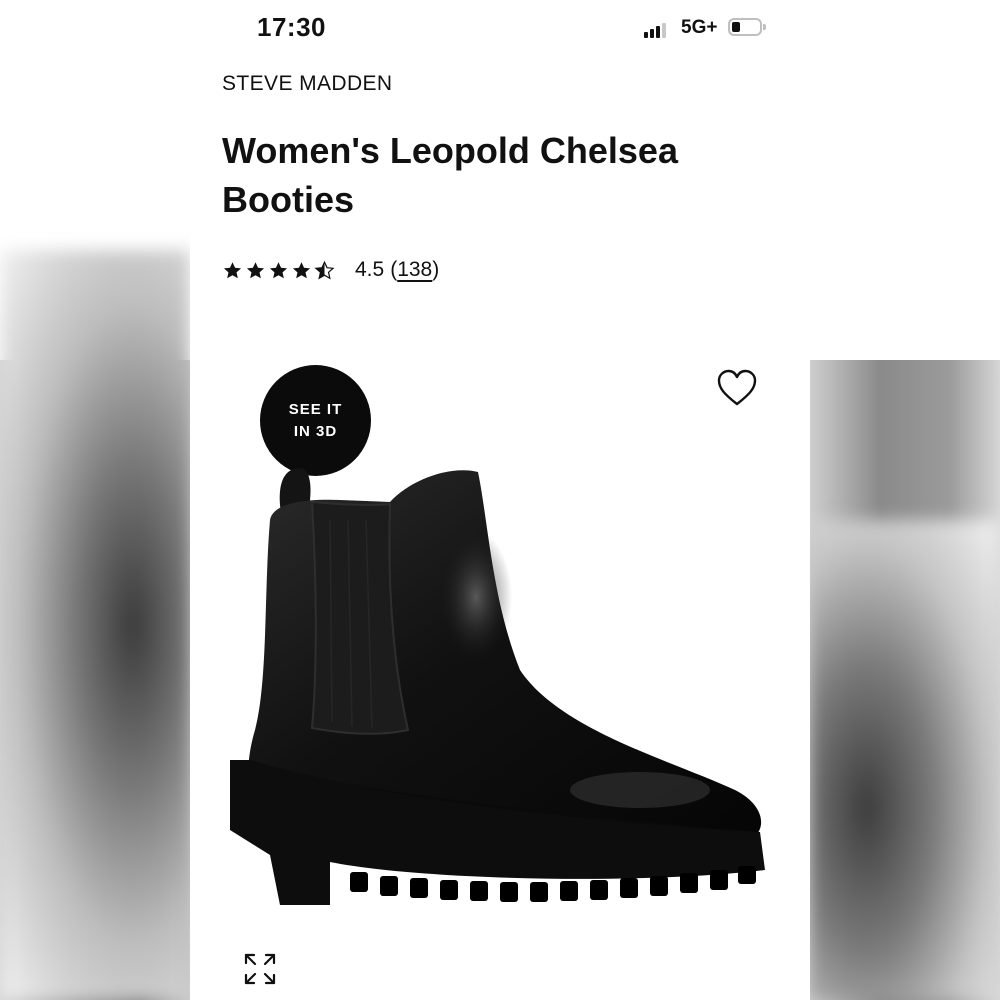 The width and height of the screenshot is (1000, 1000). Describe the element at coordinates (315, 409) in the screenshot. I see `see-in-3d-line1: SEE IT` at that location.